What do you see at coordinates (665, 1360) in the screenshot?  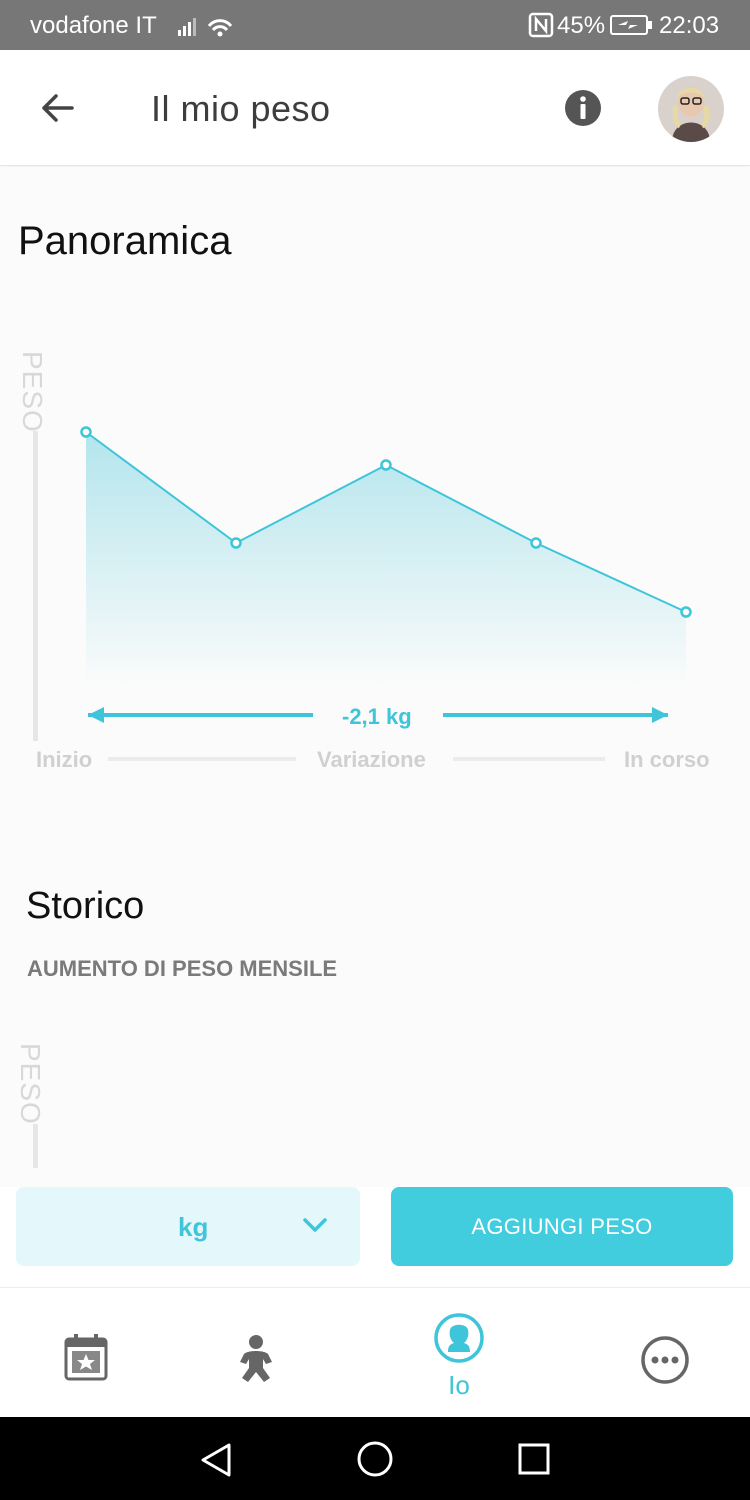 I see `more-icon` at bounding box center [665, 1360].